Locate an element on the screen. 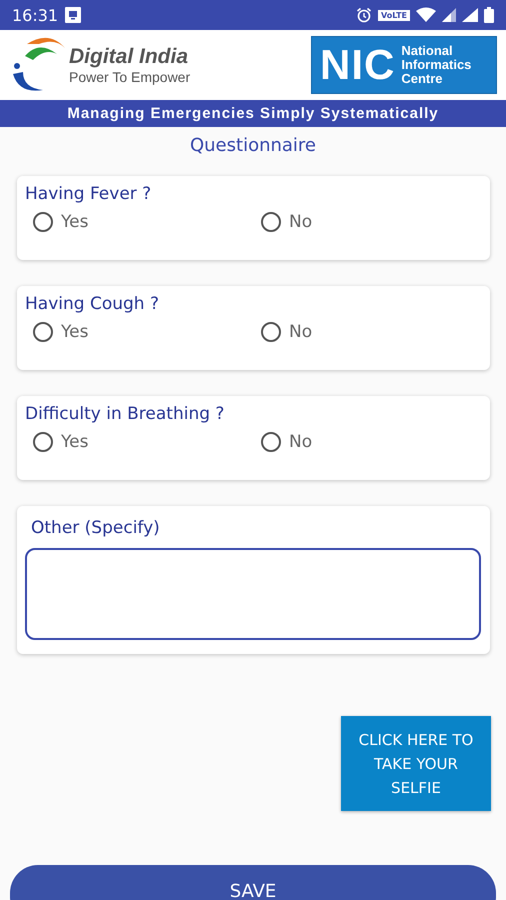 The width and height of the screenshot is (506, 900). selfie-button: CLICK HERE TO TAKE YOUR SELFIE is located at coordinates (416, 763).